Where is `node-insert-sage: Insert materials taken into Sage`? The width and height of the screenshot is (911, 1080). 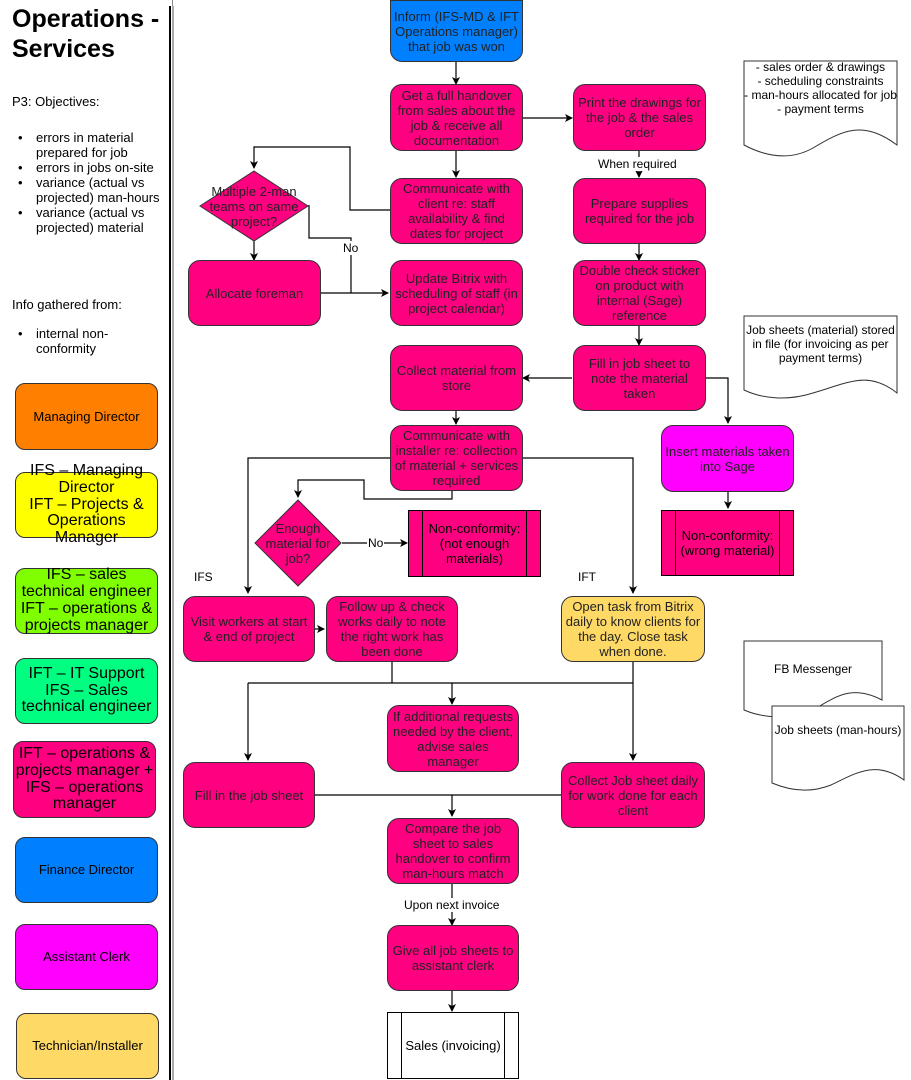
node-insert-sage: Insert materials taken into Sage is located at coordinates (727, 458).